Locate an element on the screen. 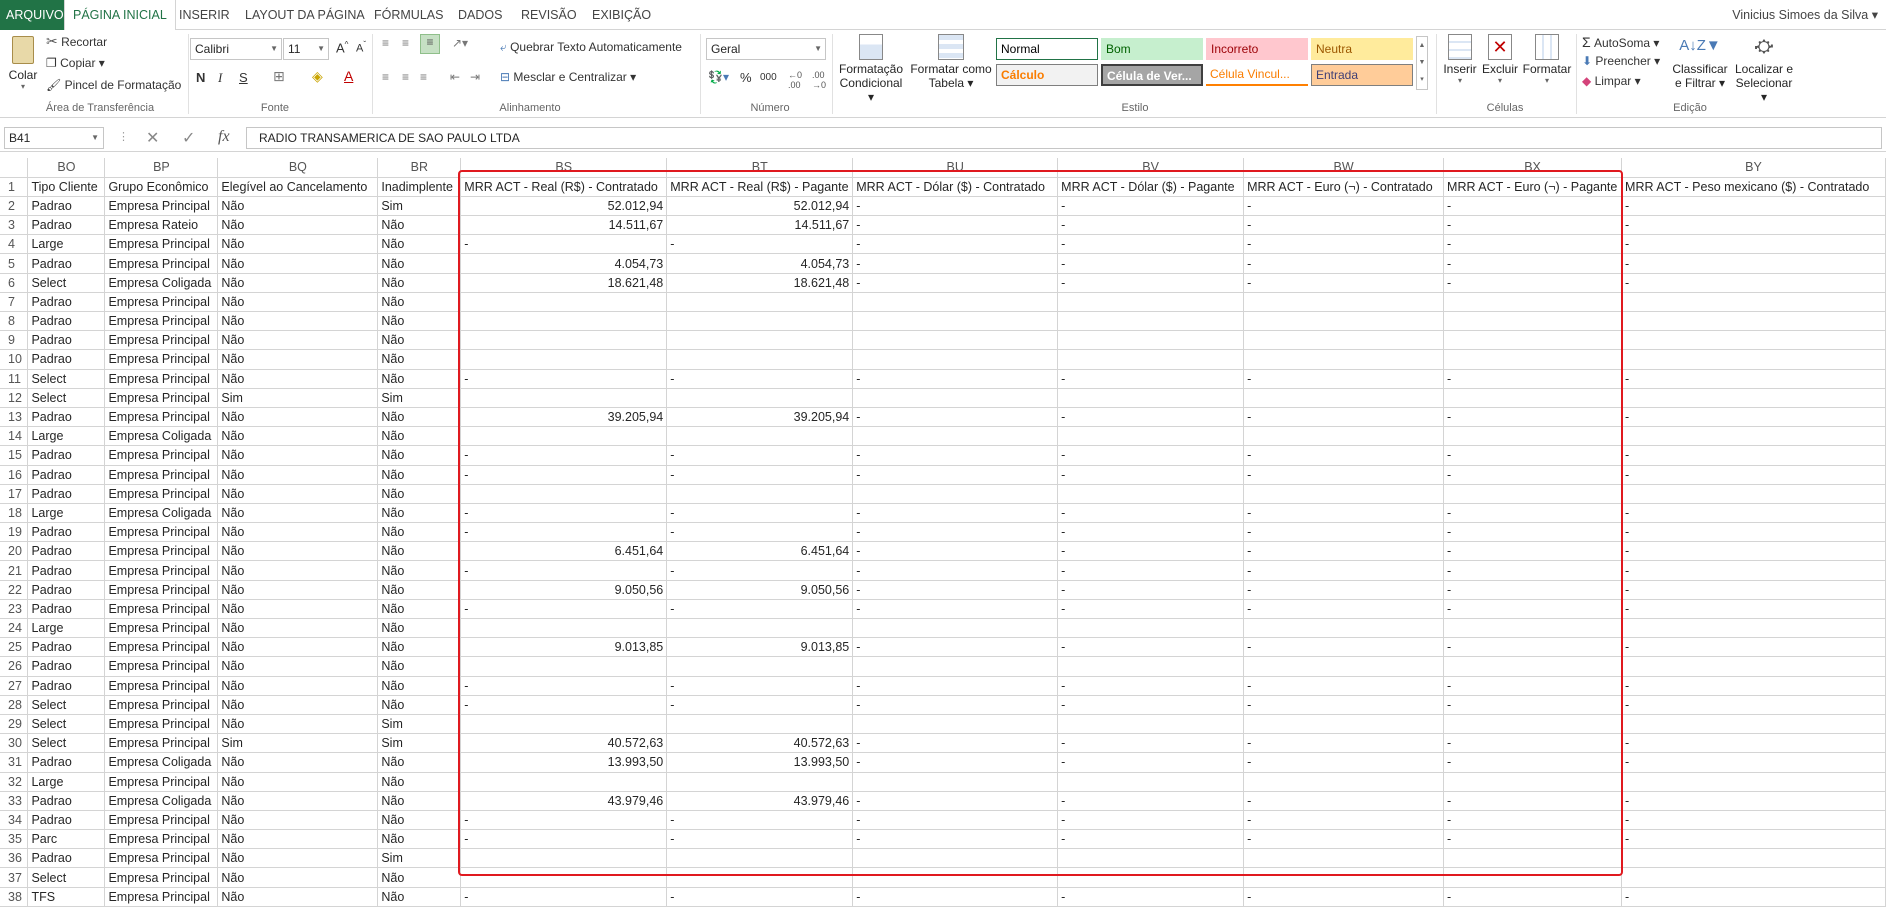 This screenshot has height=913, width=1886. header-cell: Tipo Cliente is located at coordinates (66, 187).